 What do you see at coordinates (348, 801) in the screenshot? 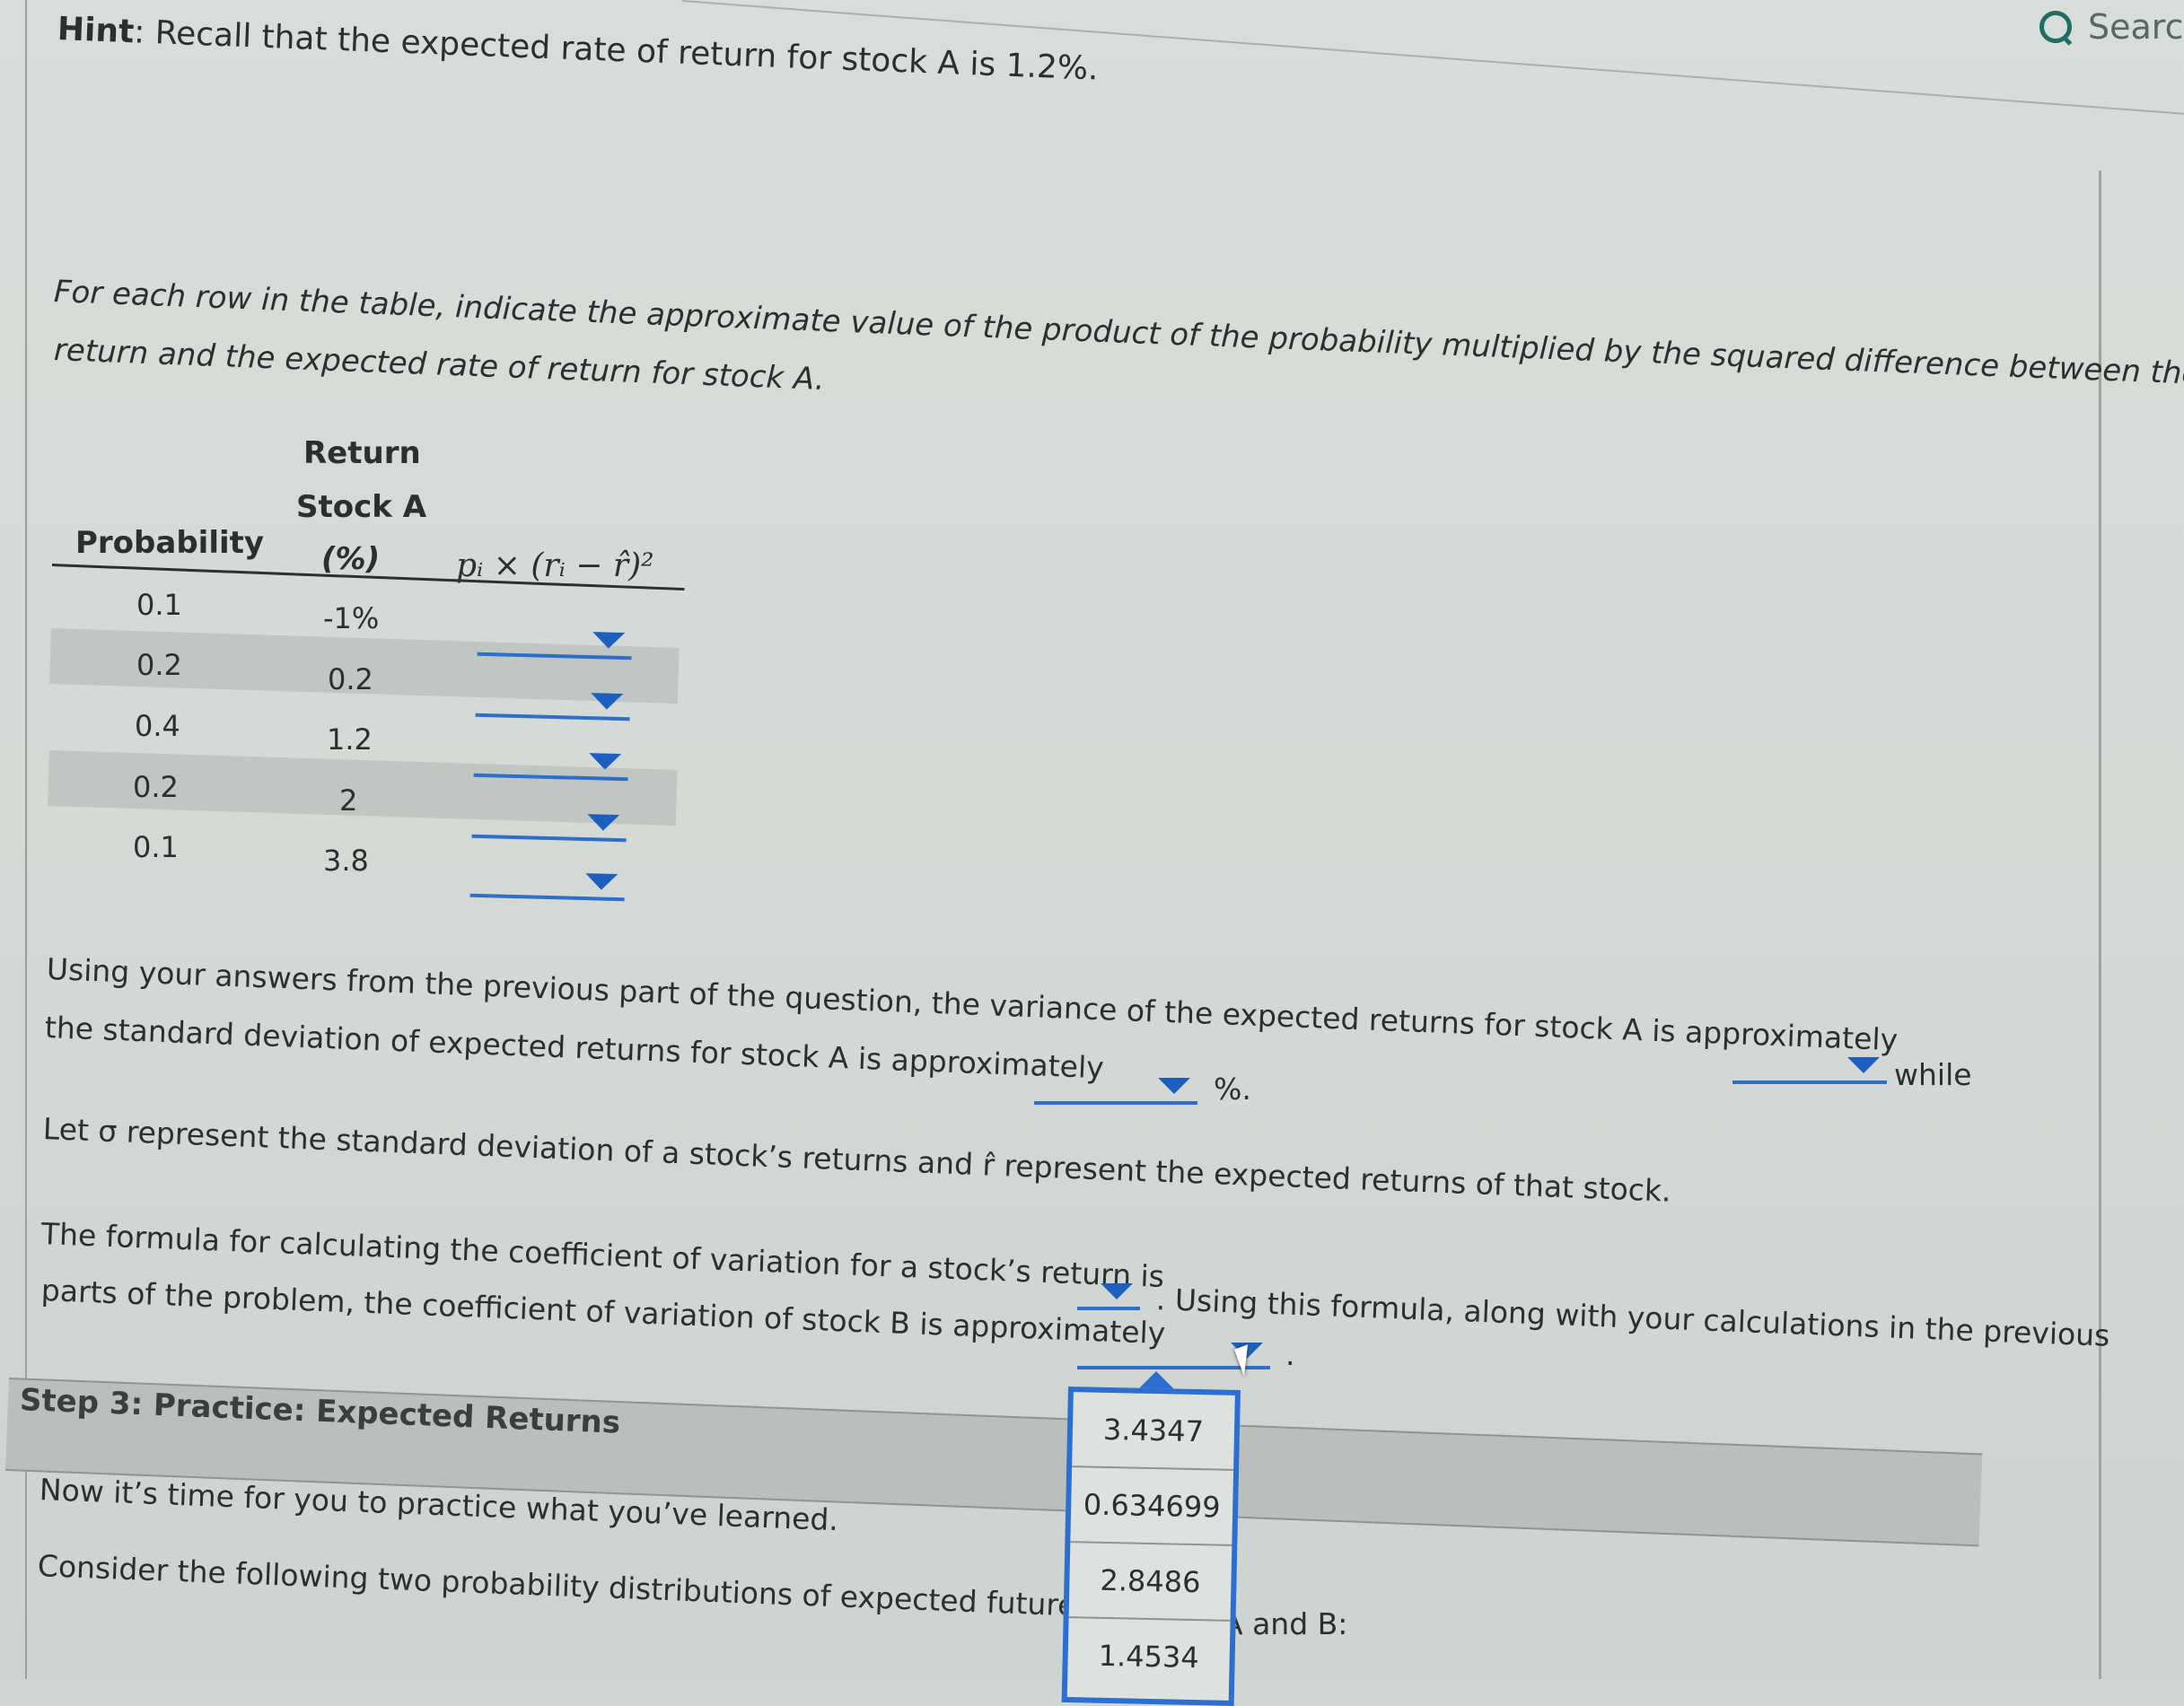
I see `table-cell-return: 2` at bounding box center [348, 801].